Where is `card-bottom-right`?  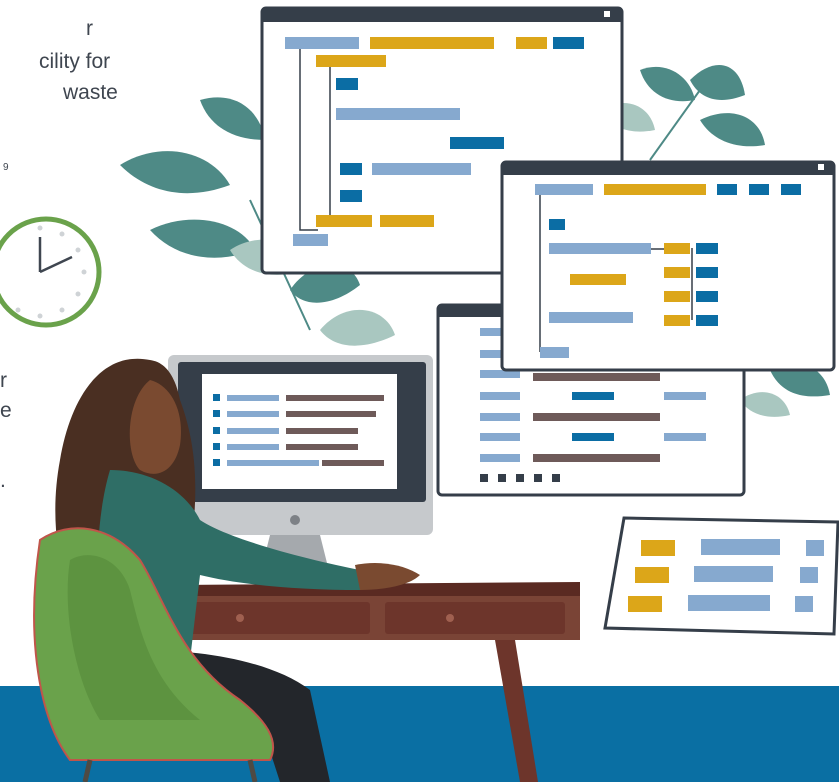 card-bottom-right is located at coordinates (721, 576).